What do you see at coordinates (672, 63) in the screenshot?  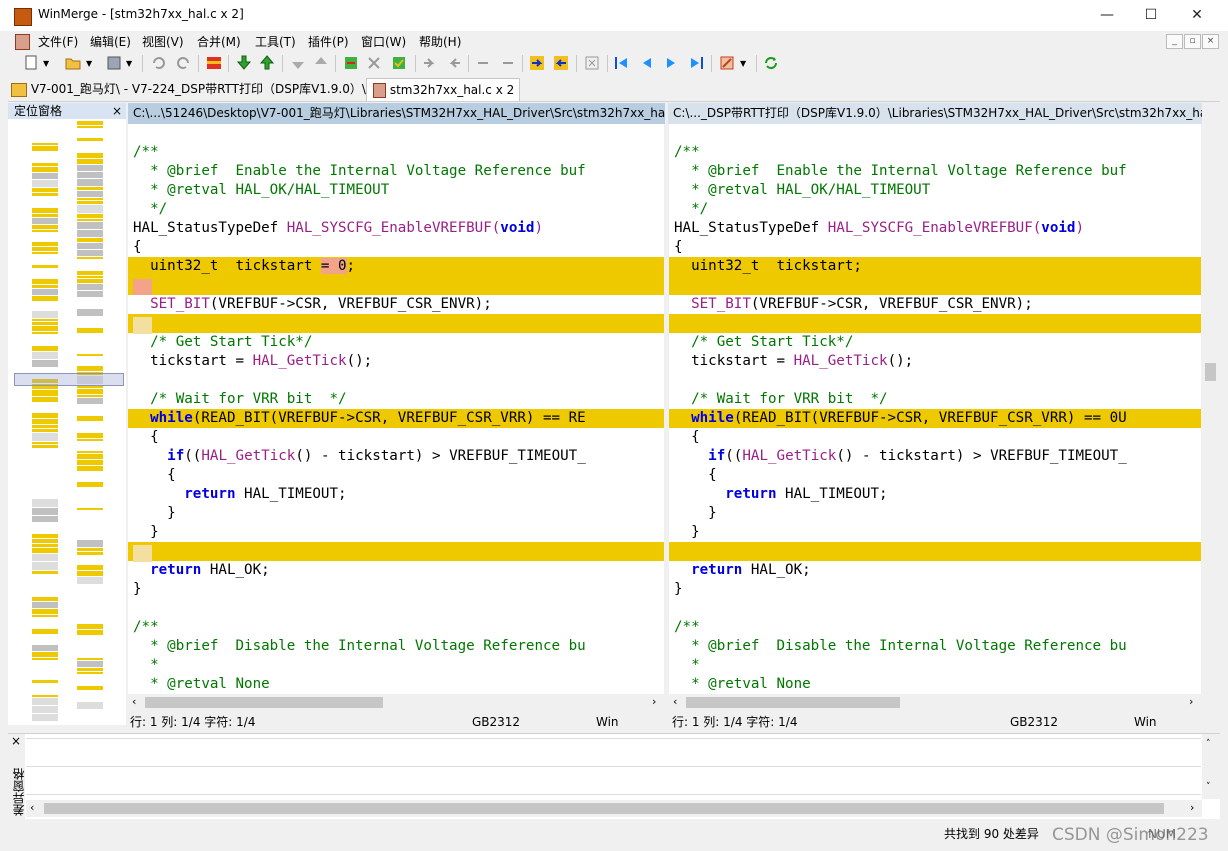 I see `next-change-icon` at bounding box center [672, 63].